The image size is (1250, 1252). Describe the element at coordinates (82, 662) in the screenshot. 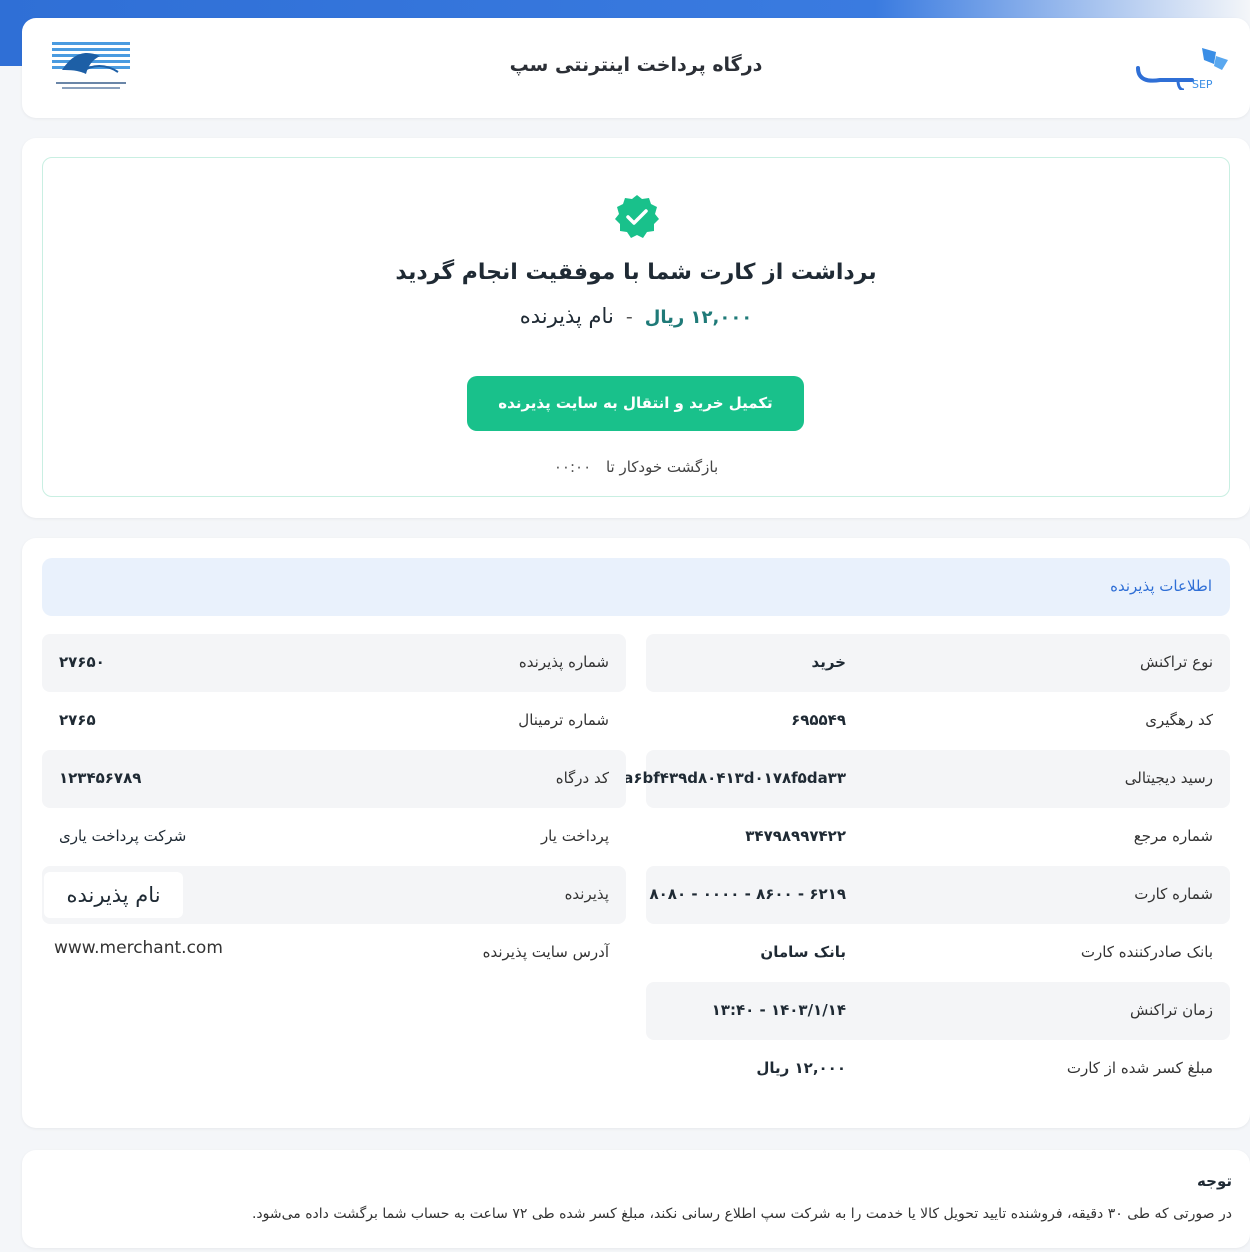

I see `info-value: ۲۷۶۵۰` at that location.